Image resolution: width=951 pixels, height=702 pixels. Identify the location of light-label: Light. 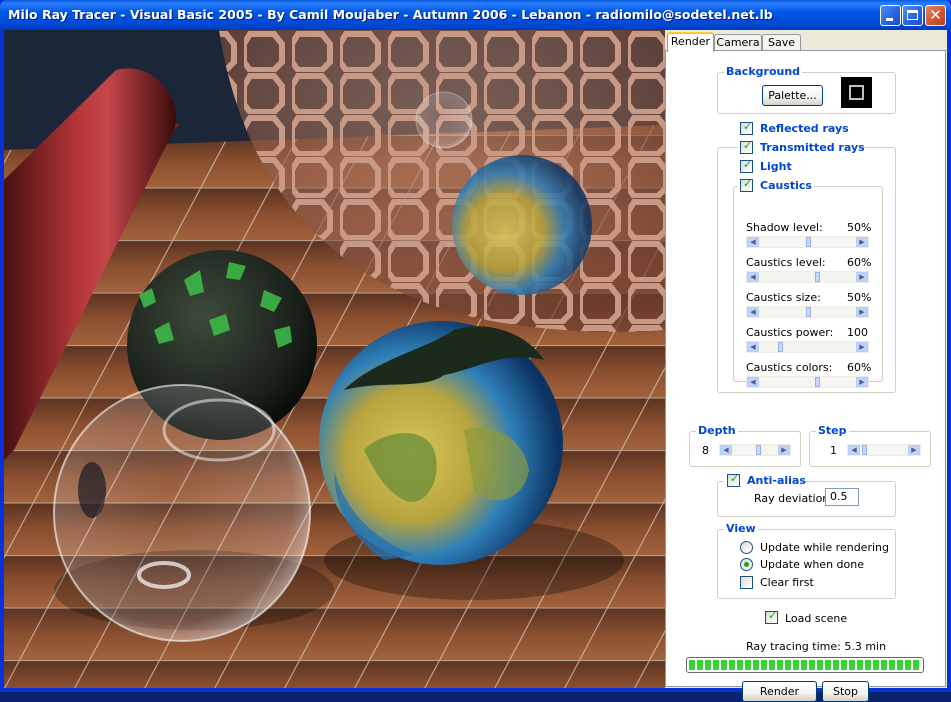
(776, 166).